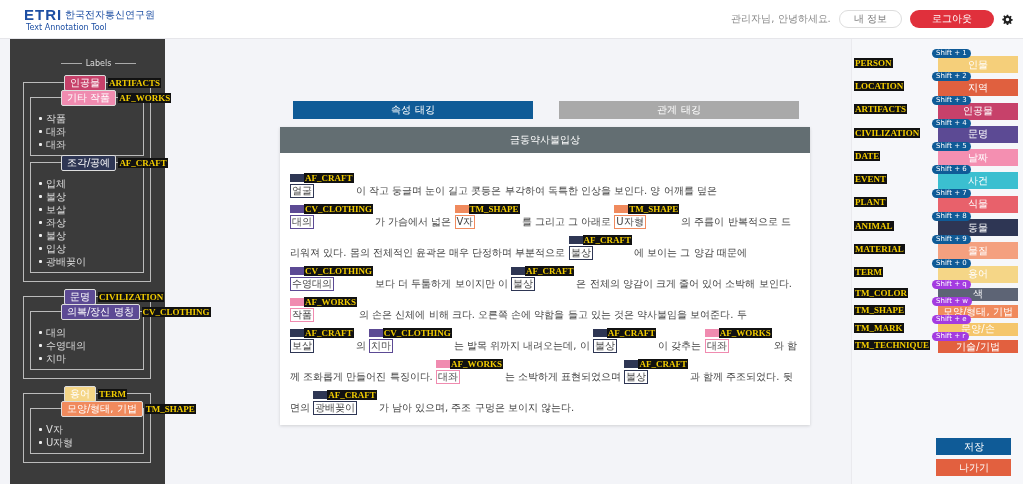  Describe the element at coordinates (973, 467) in the screenshot. I see `action-button: 나가기` at that location.